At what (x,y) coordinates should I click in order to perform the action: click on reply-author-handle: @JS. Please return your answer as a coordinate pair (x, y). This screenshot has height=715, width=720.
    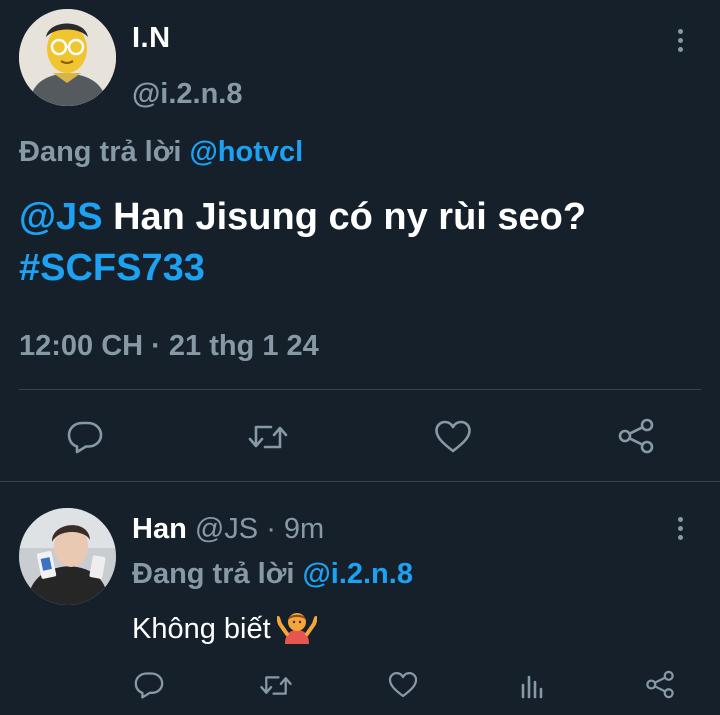
    Looking at the image, I should click on (226, 529).